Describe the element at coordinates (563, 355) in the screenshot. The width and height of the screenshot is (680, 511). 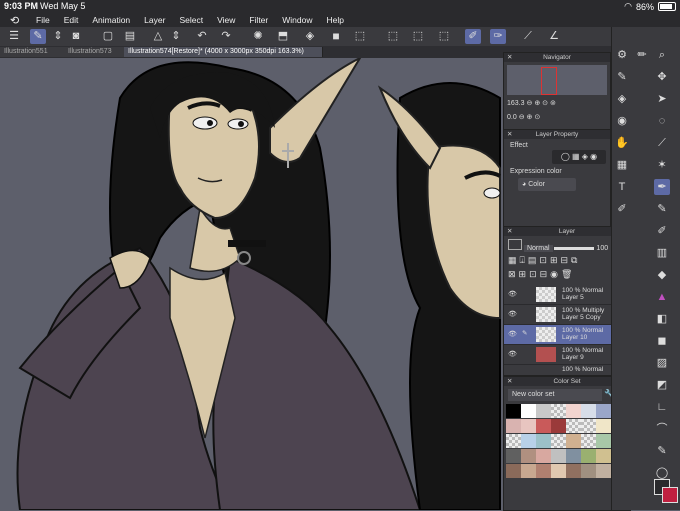
I see `layer-row: 👁 100 % Normal Layer 9` at that location.